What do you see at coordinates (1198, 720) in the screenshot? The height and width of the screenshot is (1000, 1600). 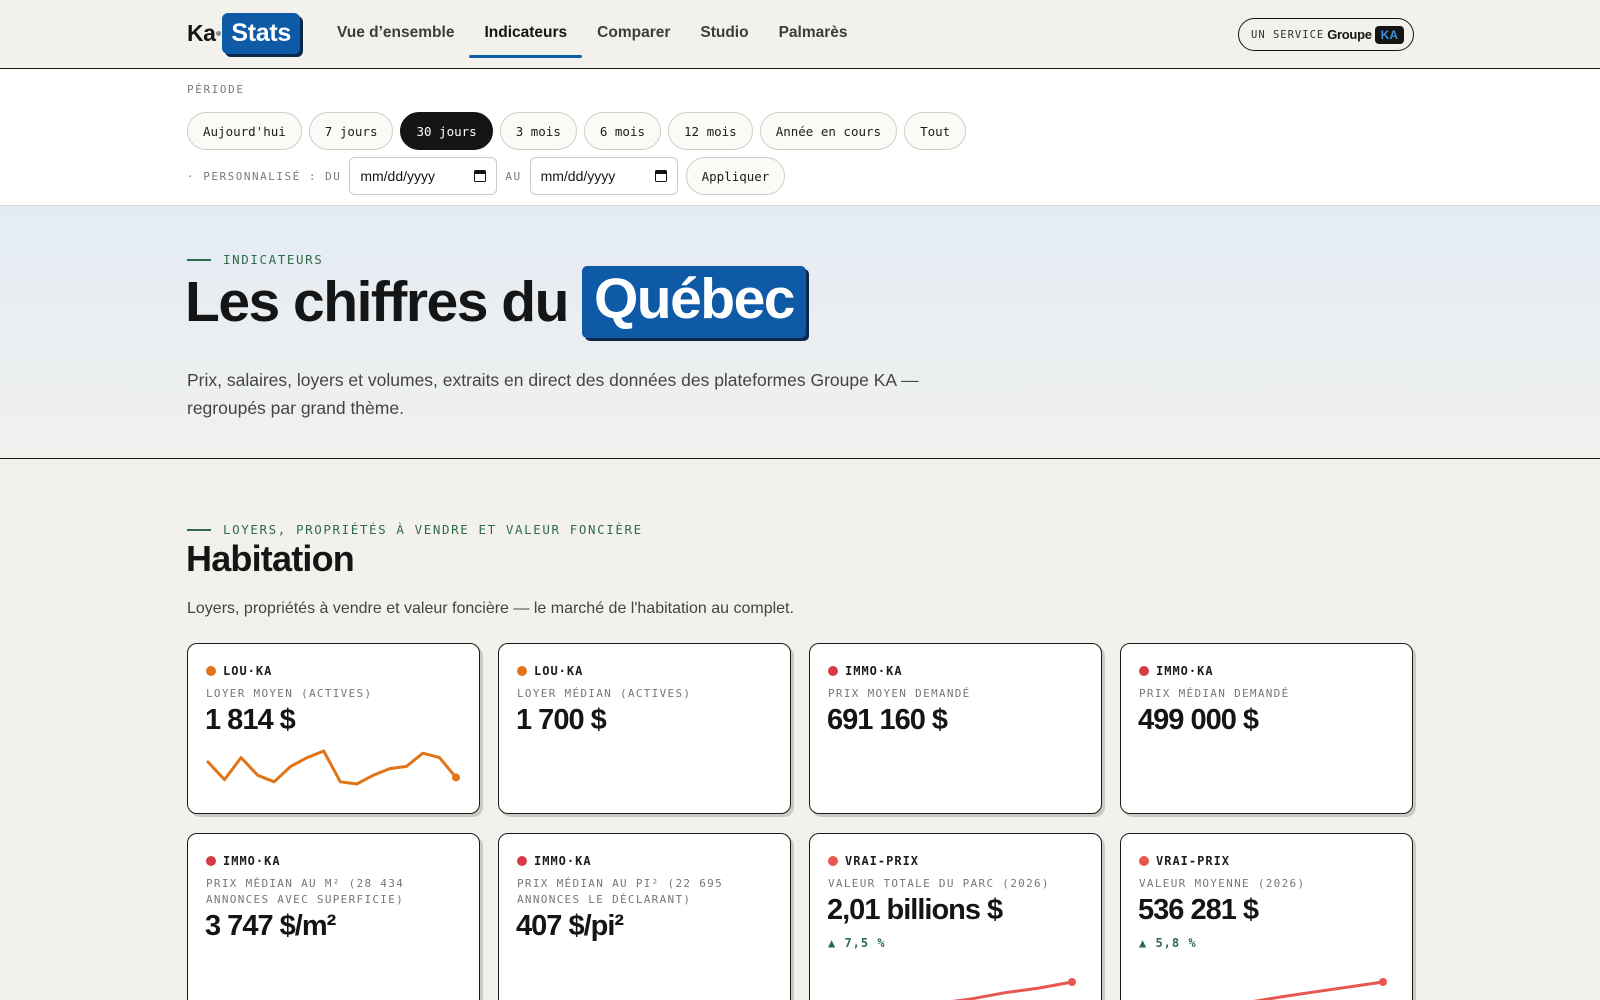 I see `card-value: 499 000 $` at bounding box center [1198, 720].